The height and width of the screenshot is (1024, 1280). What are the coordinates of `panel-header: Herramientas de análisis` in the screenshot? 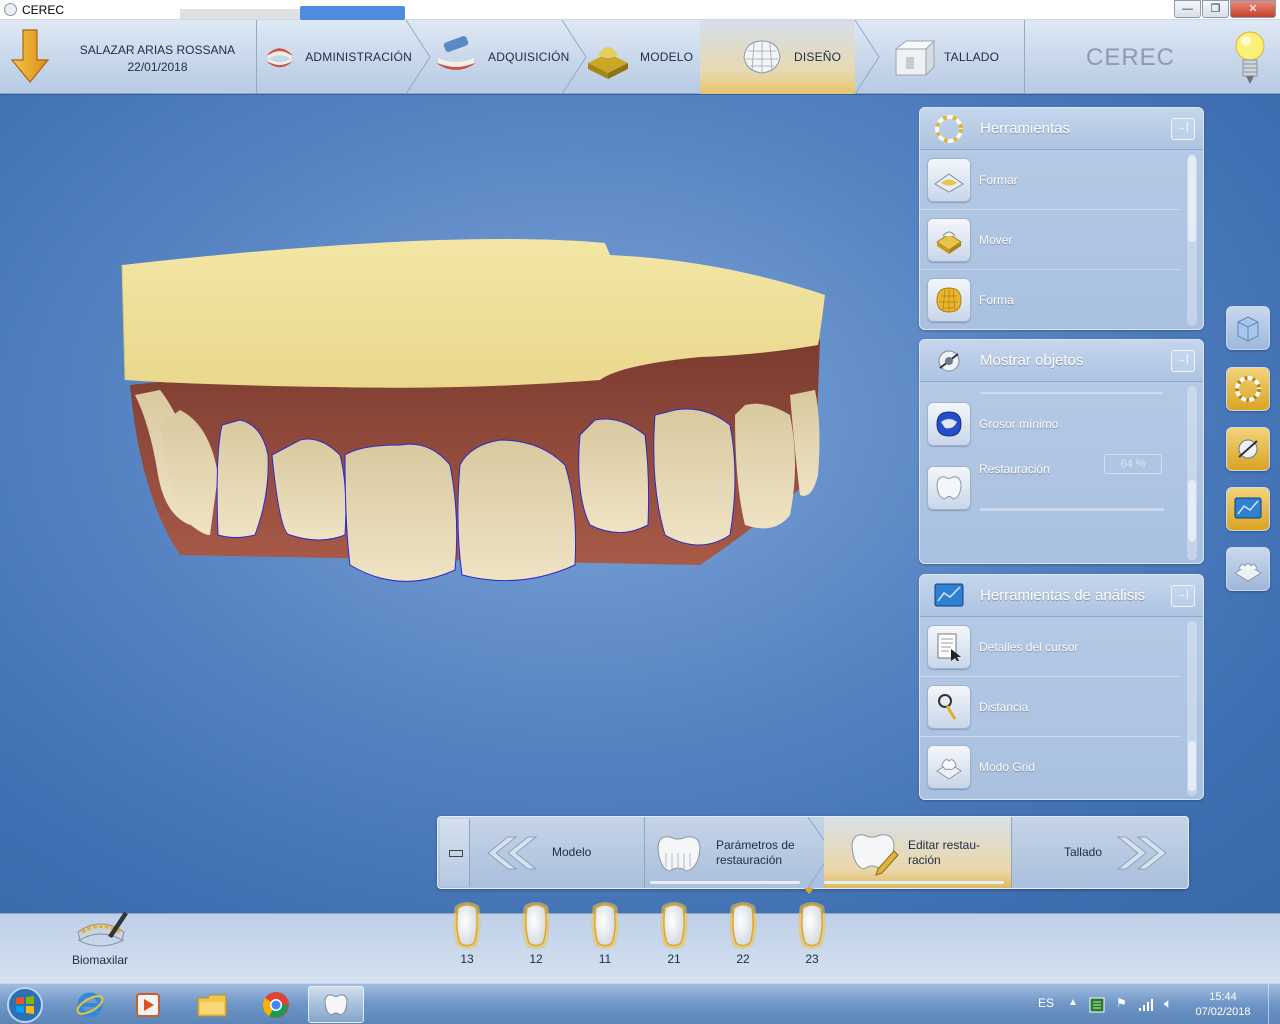 It's located at (1061, 596).